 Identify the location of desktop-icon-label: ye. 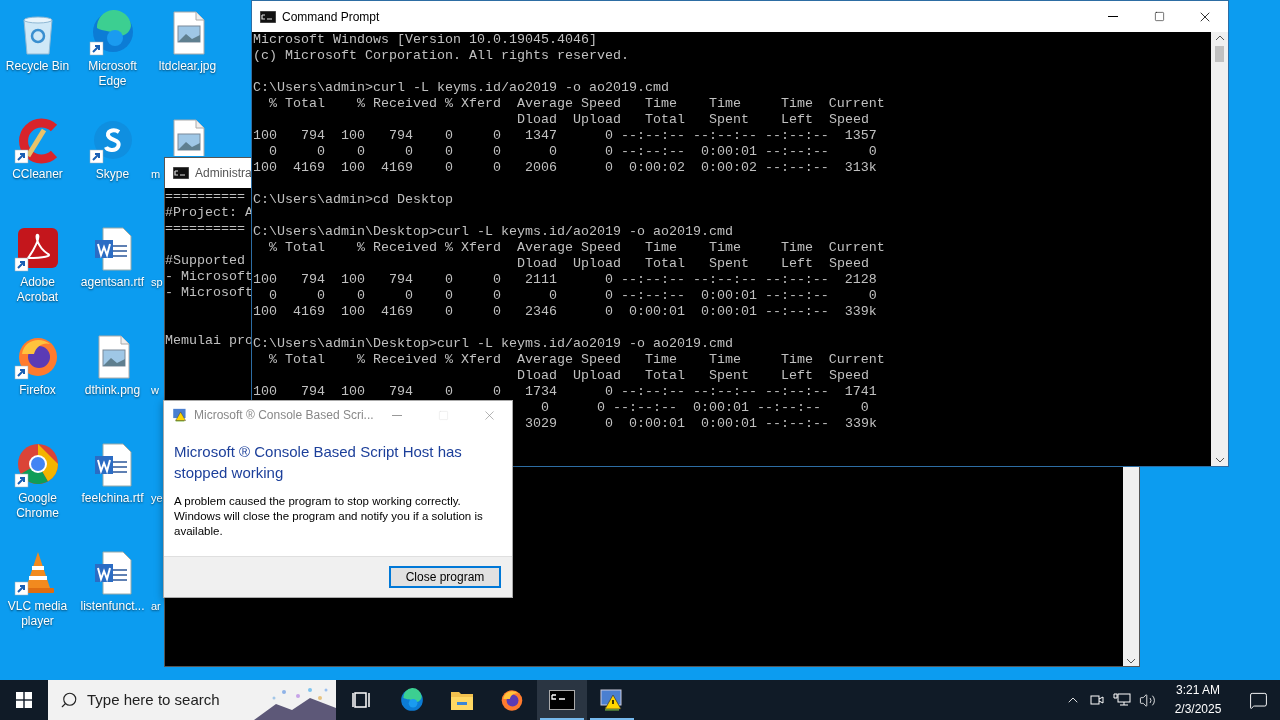
(156, 498).